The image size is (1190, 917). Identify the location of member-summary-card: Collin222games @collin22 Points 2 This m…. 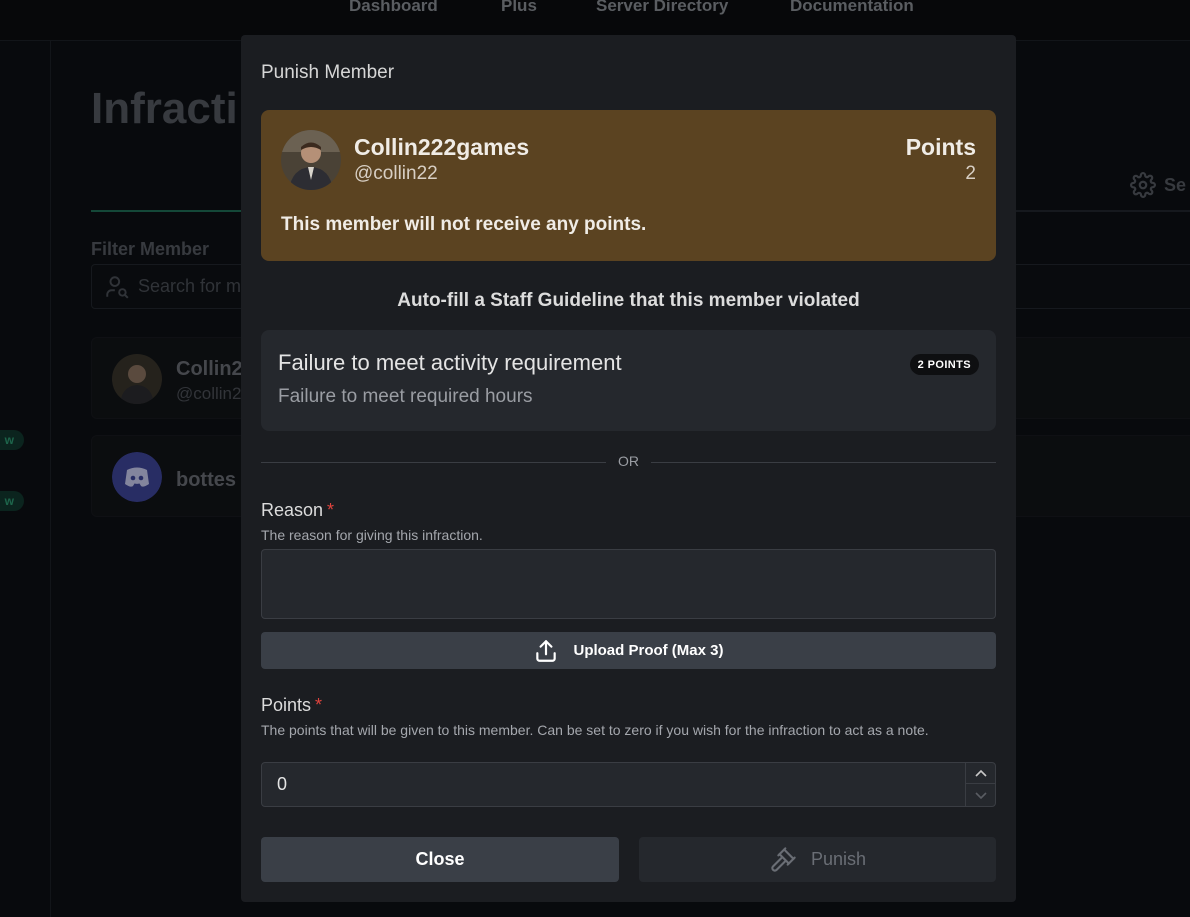
(628, 185).